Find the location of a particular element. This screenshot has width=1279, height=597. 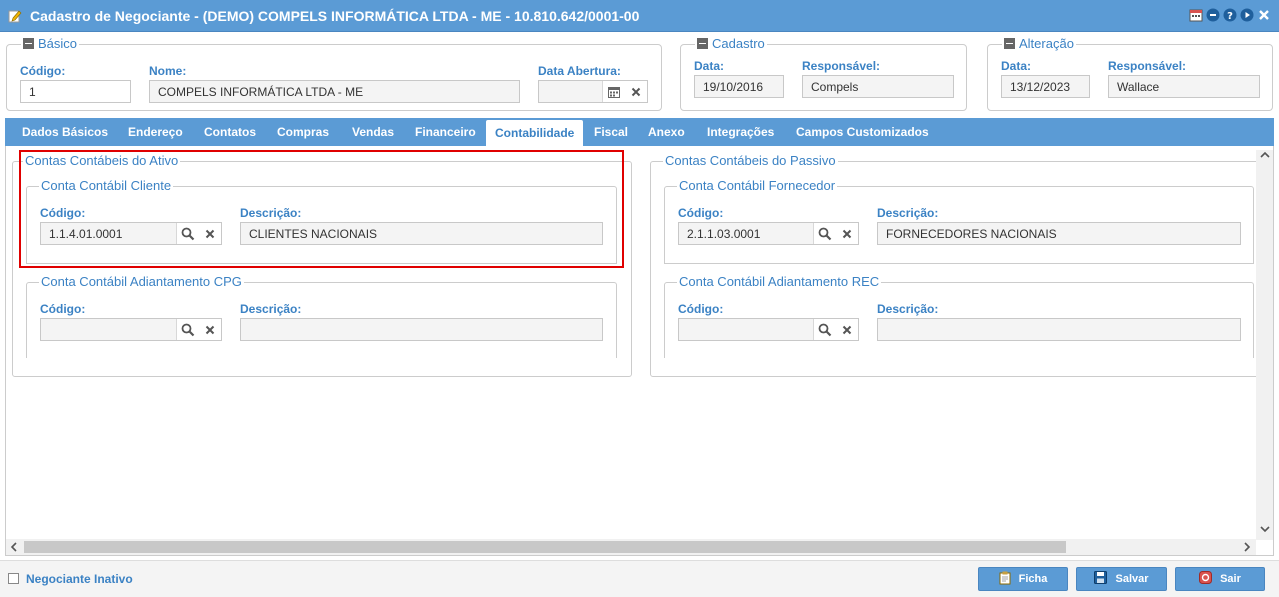

footer-bar: Negociante Inativo Ficha Salvar Sair is located at coordinates (639, 578).